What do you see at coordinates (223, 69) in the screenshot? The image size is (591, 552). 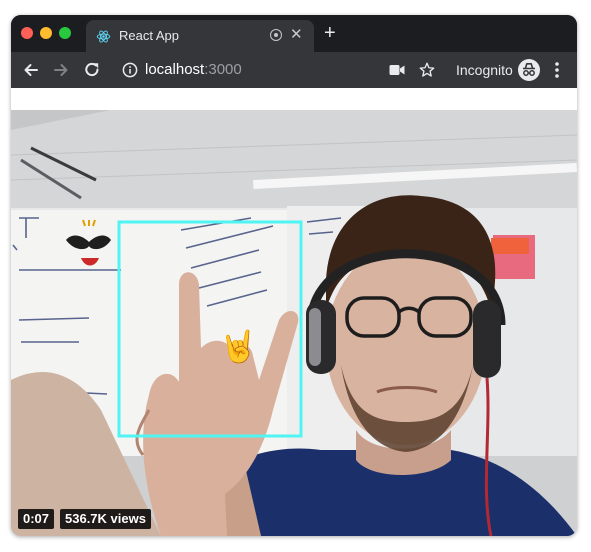 I see `url-port: :3000` at bounding box center [223, 69].